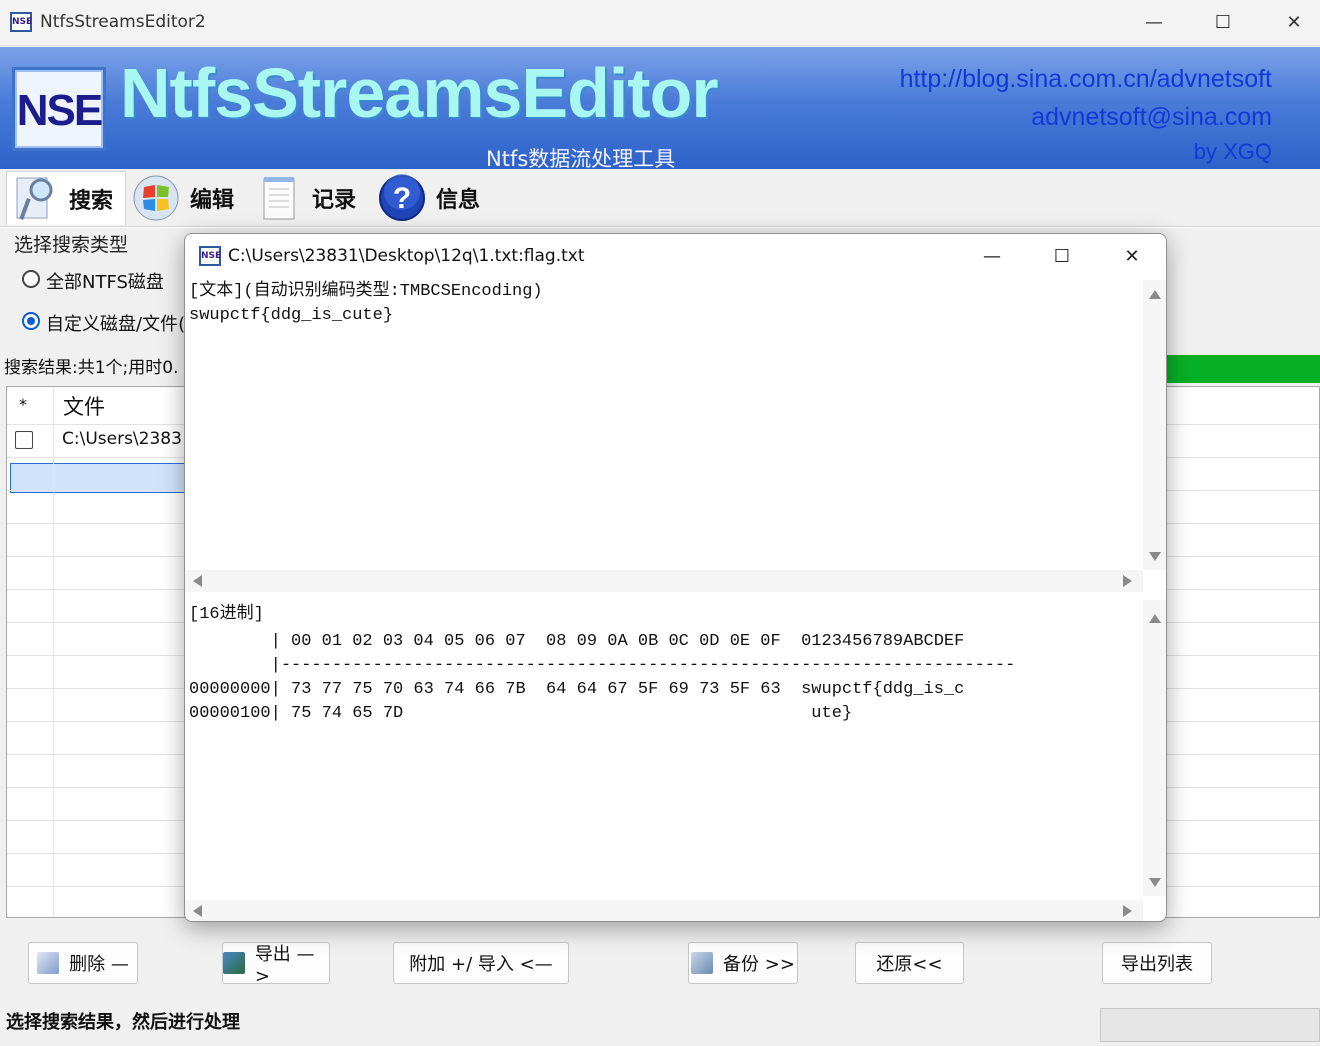 This screenshot has height=1046, width=1320. I want to click on radio-custom, so click(31, 321).